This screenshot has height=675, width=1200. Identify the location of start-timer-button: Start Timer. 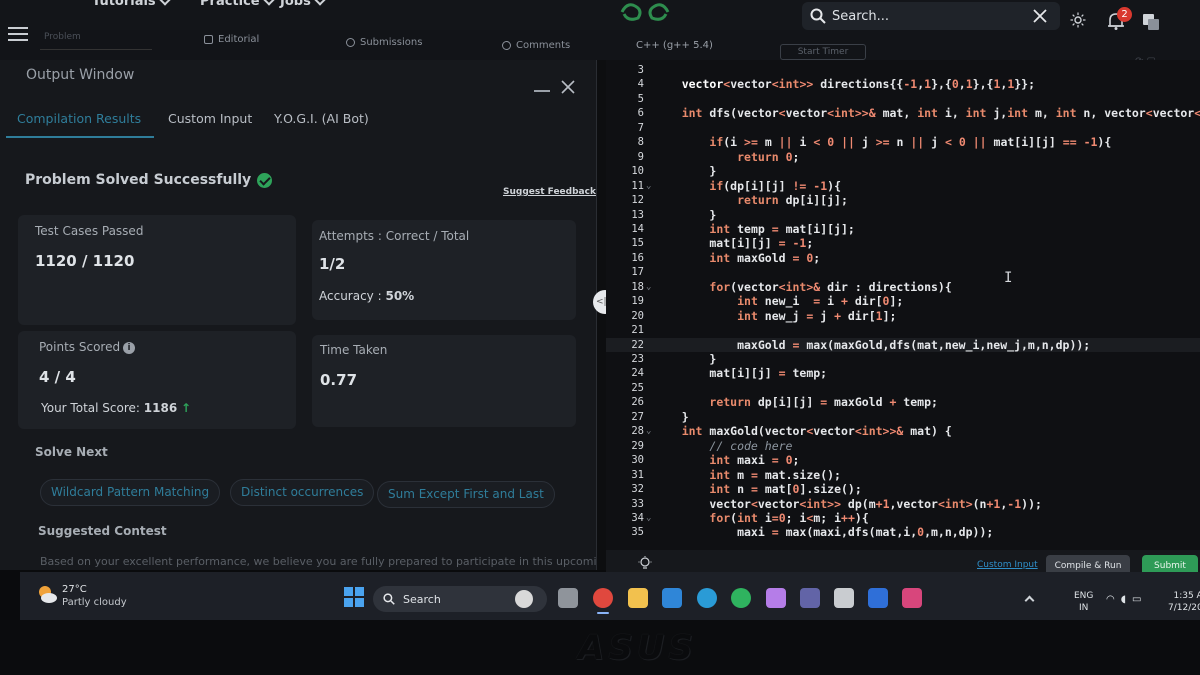
(823, 52).